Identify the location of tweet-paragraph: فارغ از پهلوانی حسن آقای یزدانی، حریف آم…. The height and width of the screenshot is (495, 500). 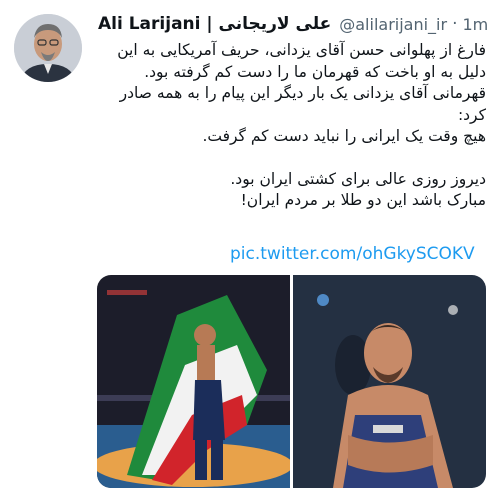
(301, 61).